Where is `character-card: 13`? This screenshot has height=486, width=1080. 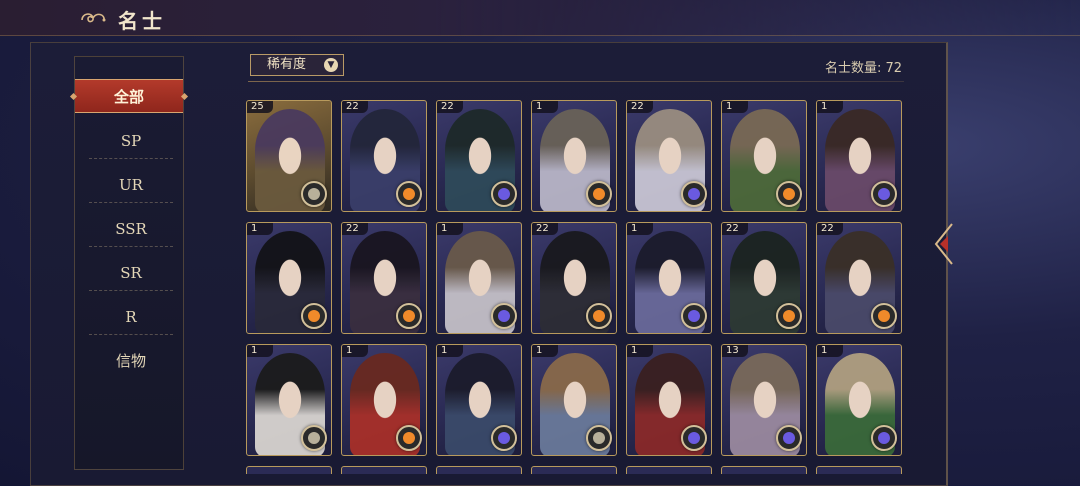
character-card: 13 is located at coordinates (764, 400).